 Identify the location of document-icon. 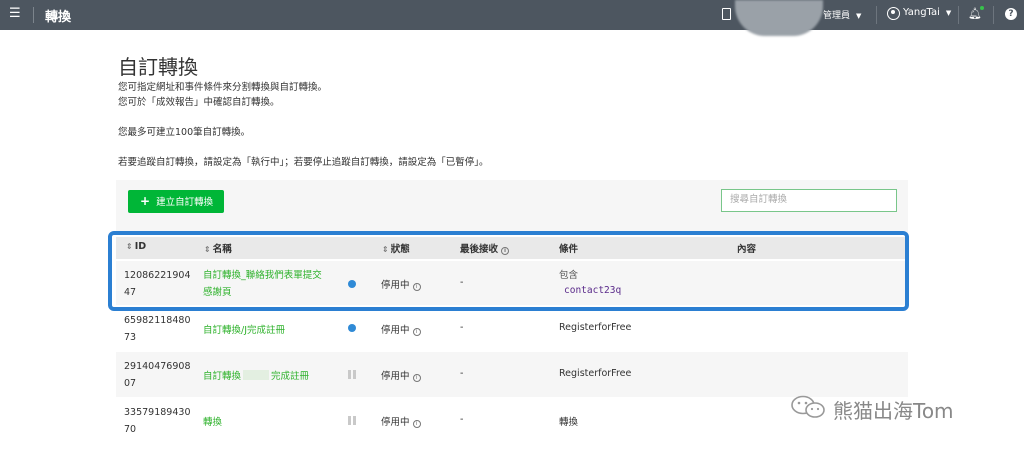
(726, 14).